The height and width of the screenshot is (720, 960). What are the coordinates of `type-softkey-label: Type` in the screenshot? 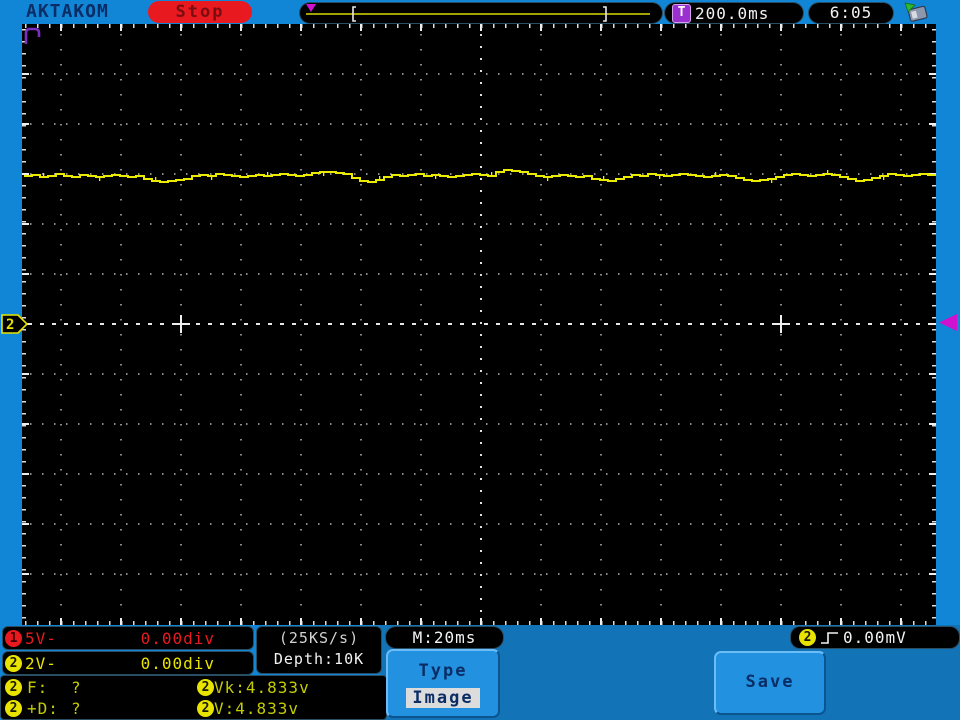 It's located at (443, 671).